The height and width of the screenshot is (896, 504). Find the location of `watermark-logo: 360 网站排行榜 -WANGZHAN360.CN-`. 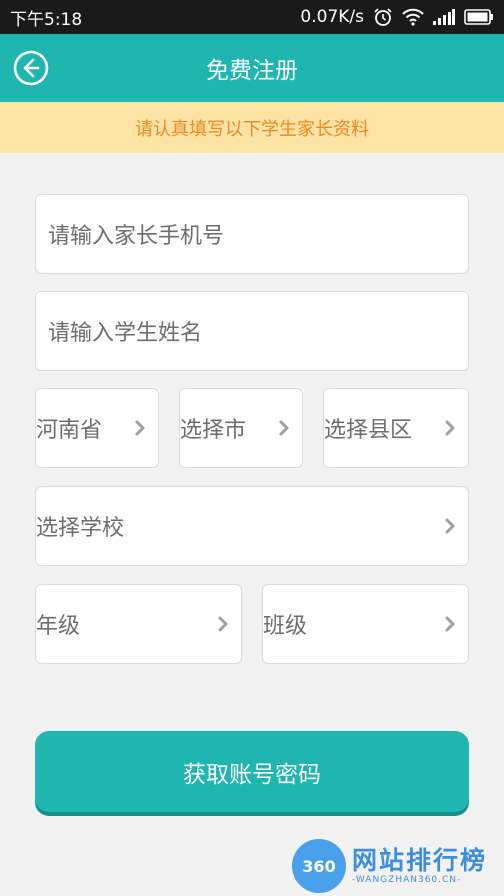

watermark-logo: 360 网站排行榜 -WANGZHAN360.CN- is located at coordinates (396, 866).